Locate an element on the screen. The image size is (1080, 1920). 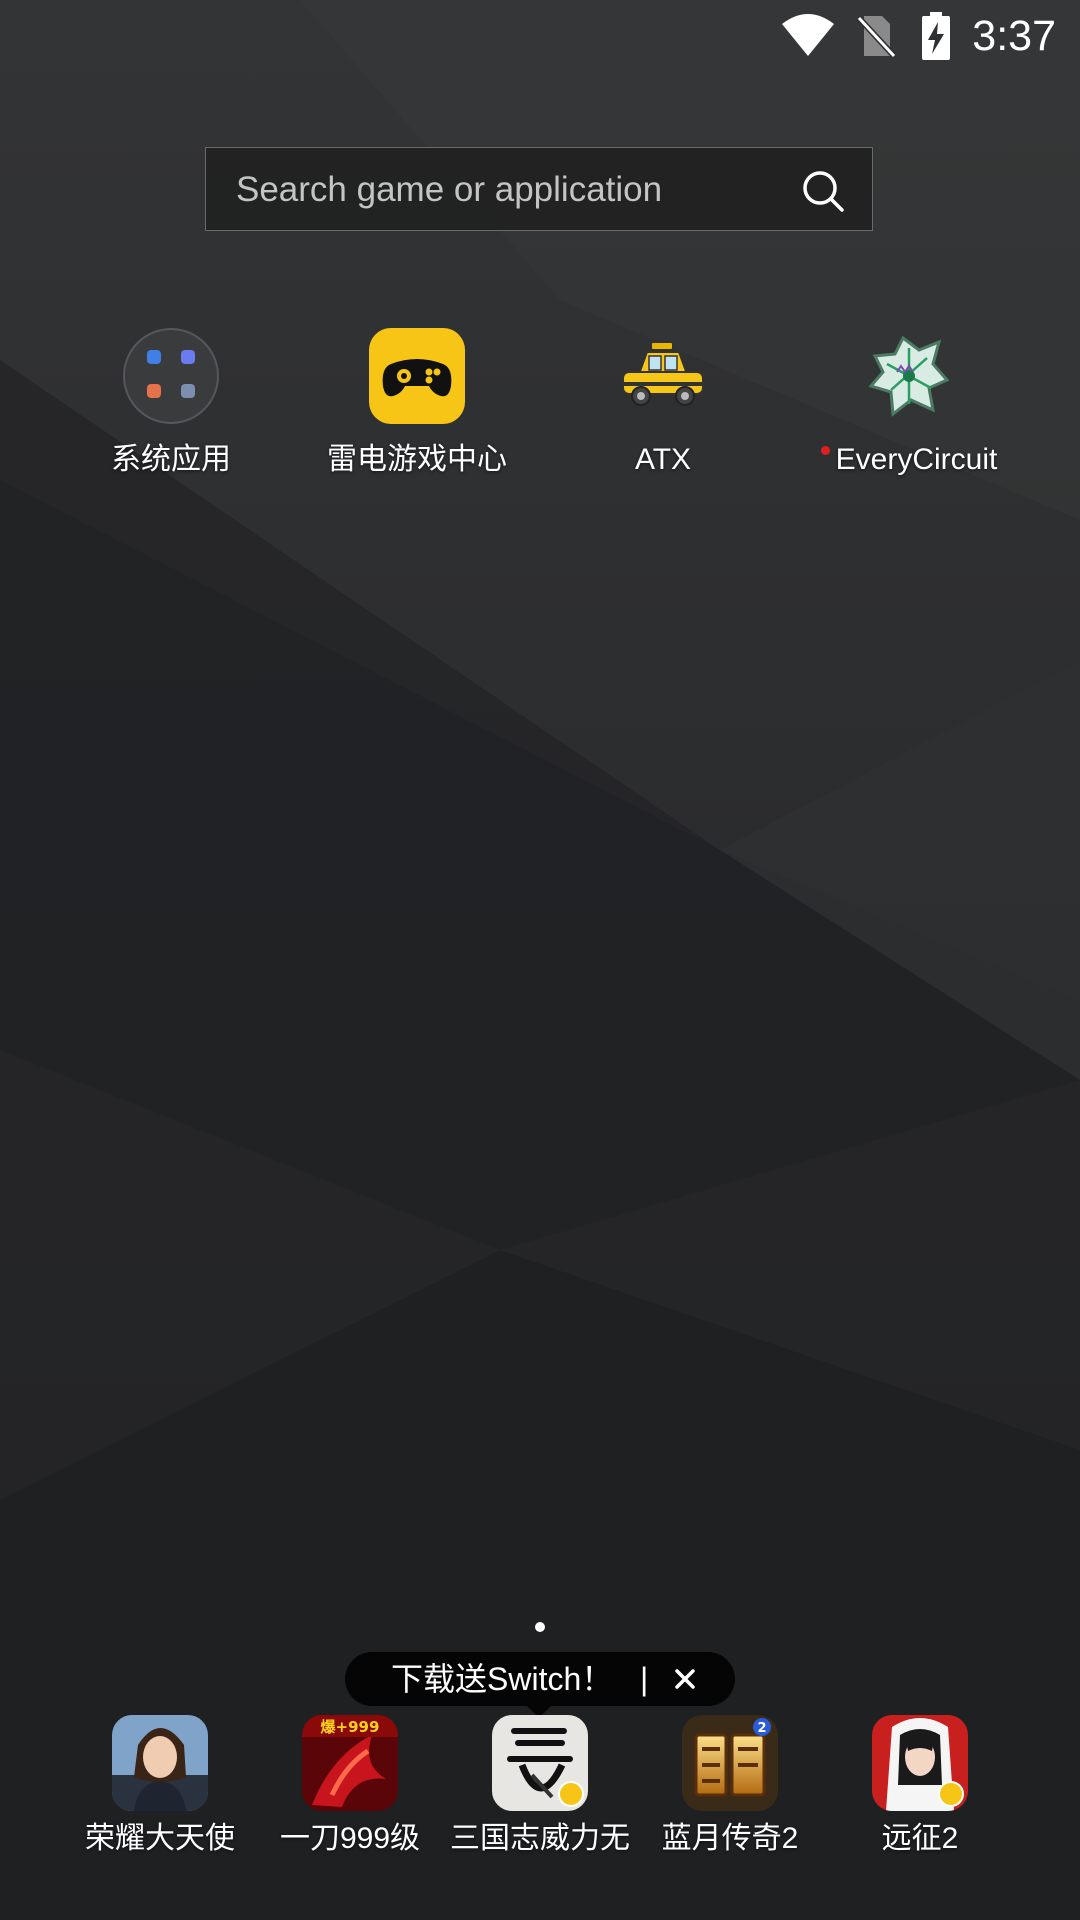
app-atx: ATX is located at coordinates (663, 408).